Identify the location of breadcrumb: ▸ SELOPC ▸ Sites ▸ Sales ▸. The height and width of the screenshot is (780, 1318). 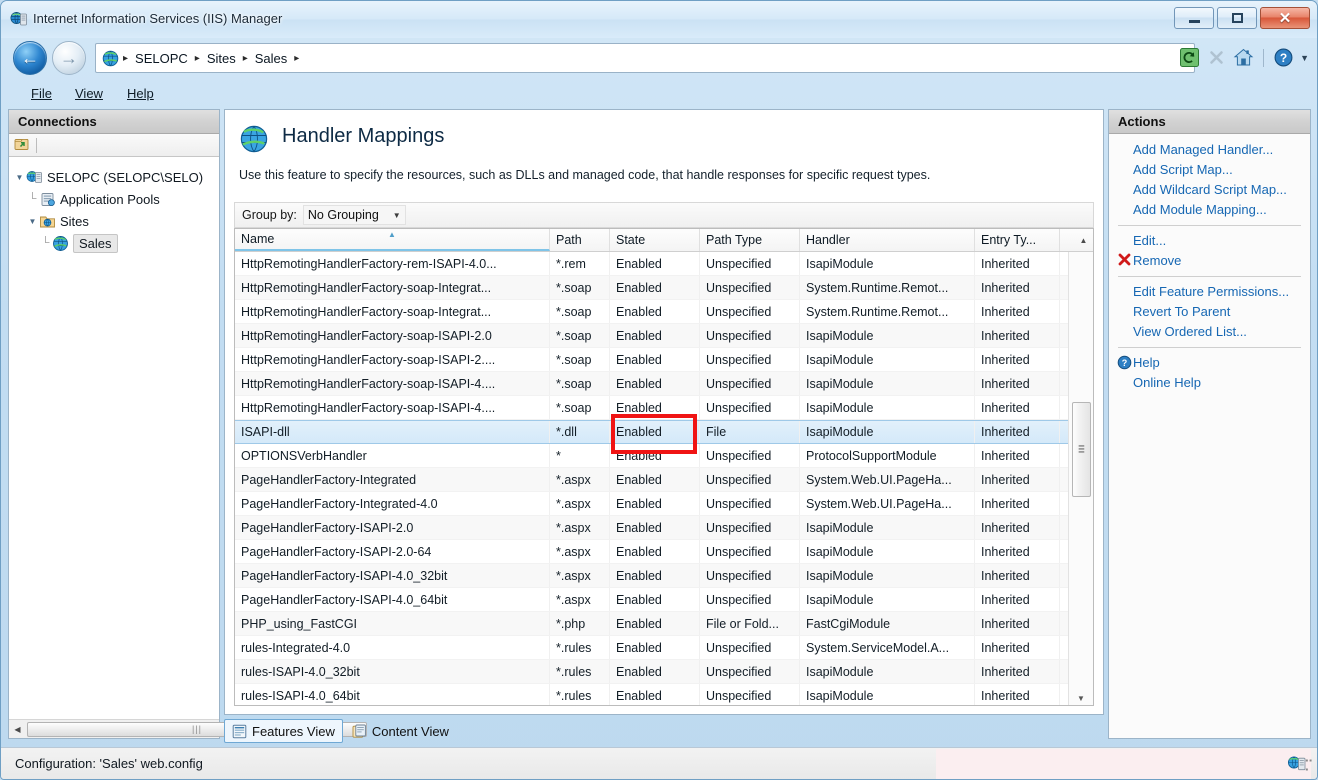
(645, 58).